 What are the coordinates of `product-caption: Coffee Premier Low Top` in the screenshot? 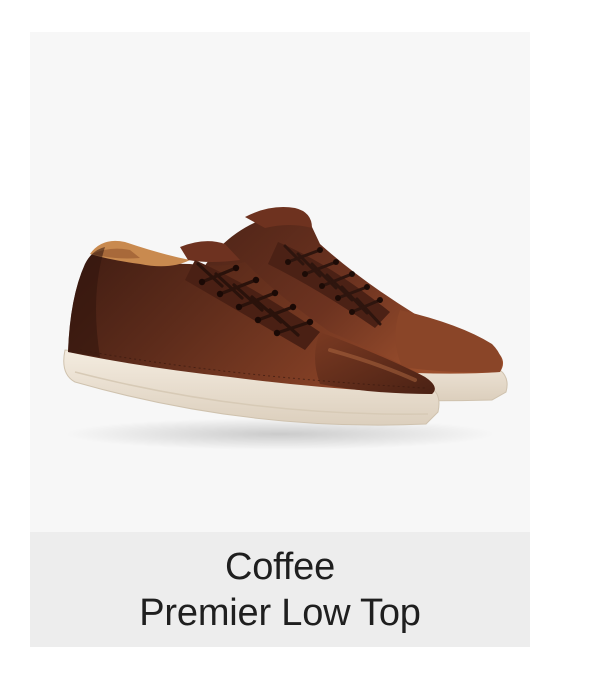 It's located at (280, 589).